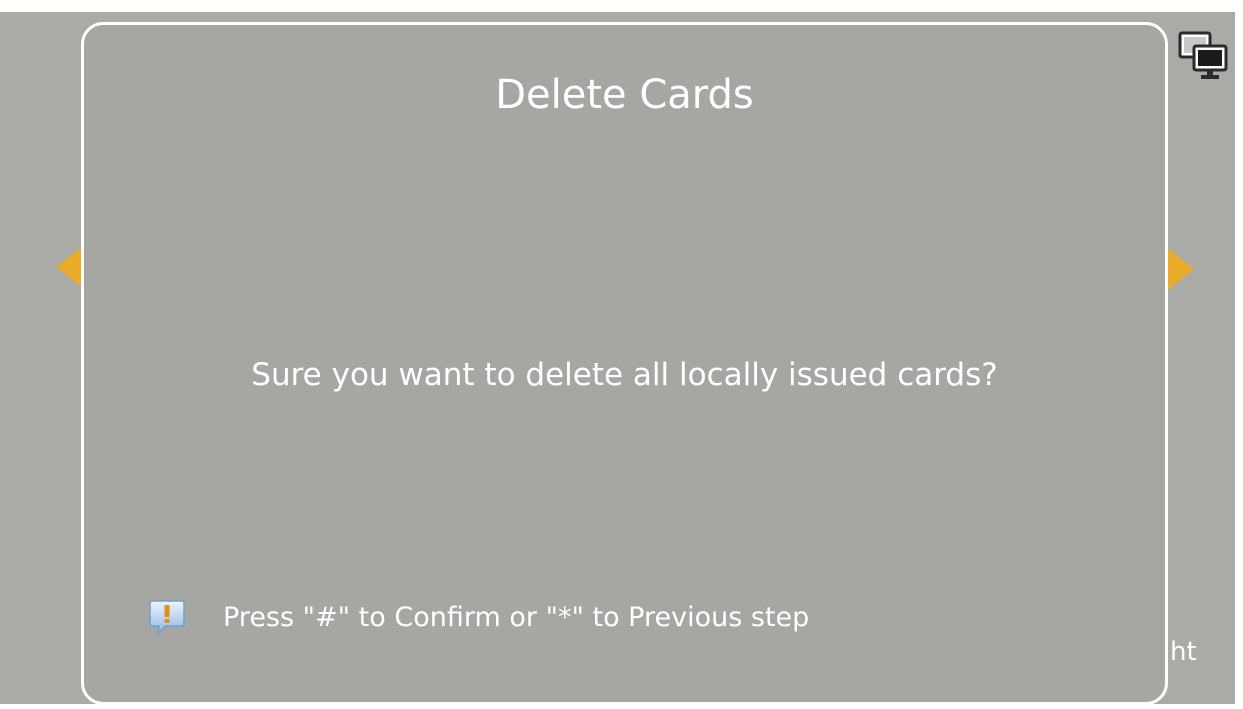 Image resolution: width=1243 pixels, height=709 pixels. I want to click on top-border, so click(621, 6).